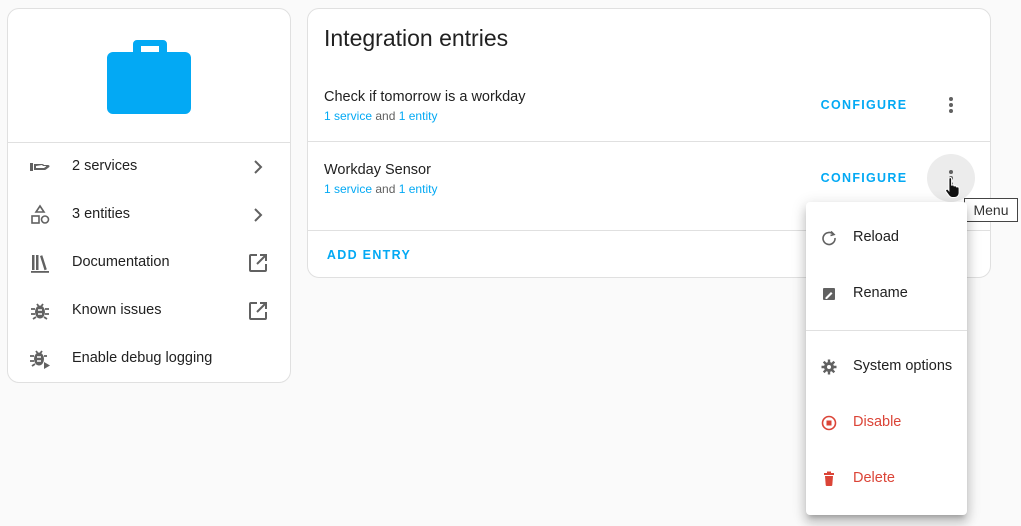 This screenshot has height=526, width=1021. I want to click on card-title: Integration entries, so click(416, 38).